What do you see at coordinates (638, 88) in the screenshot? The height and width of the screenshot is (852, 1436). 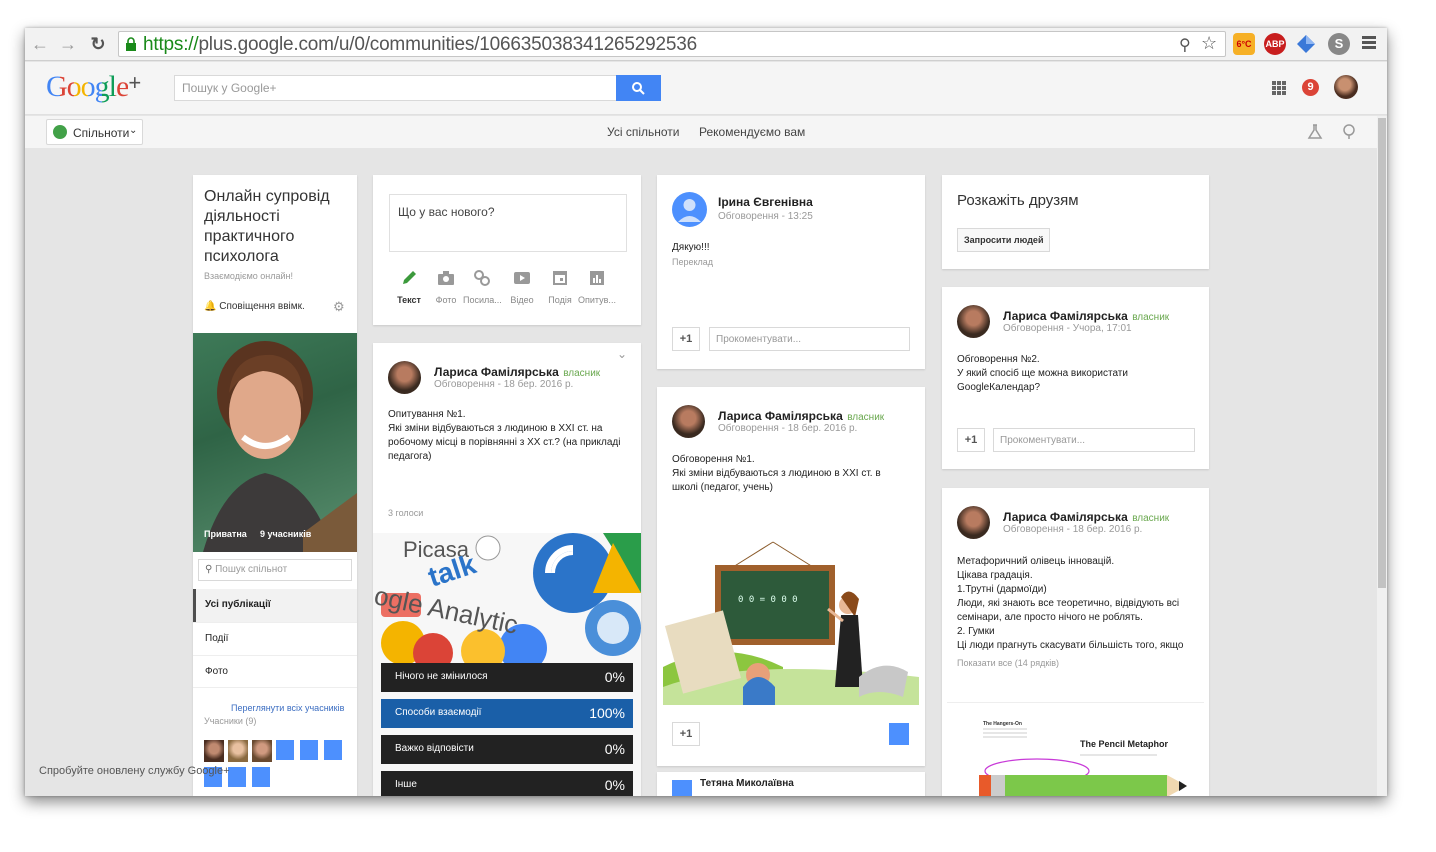 I see `search-button` at bounding box center [638, 88].